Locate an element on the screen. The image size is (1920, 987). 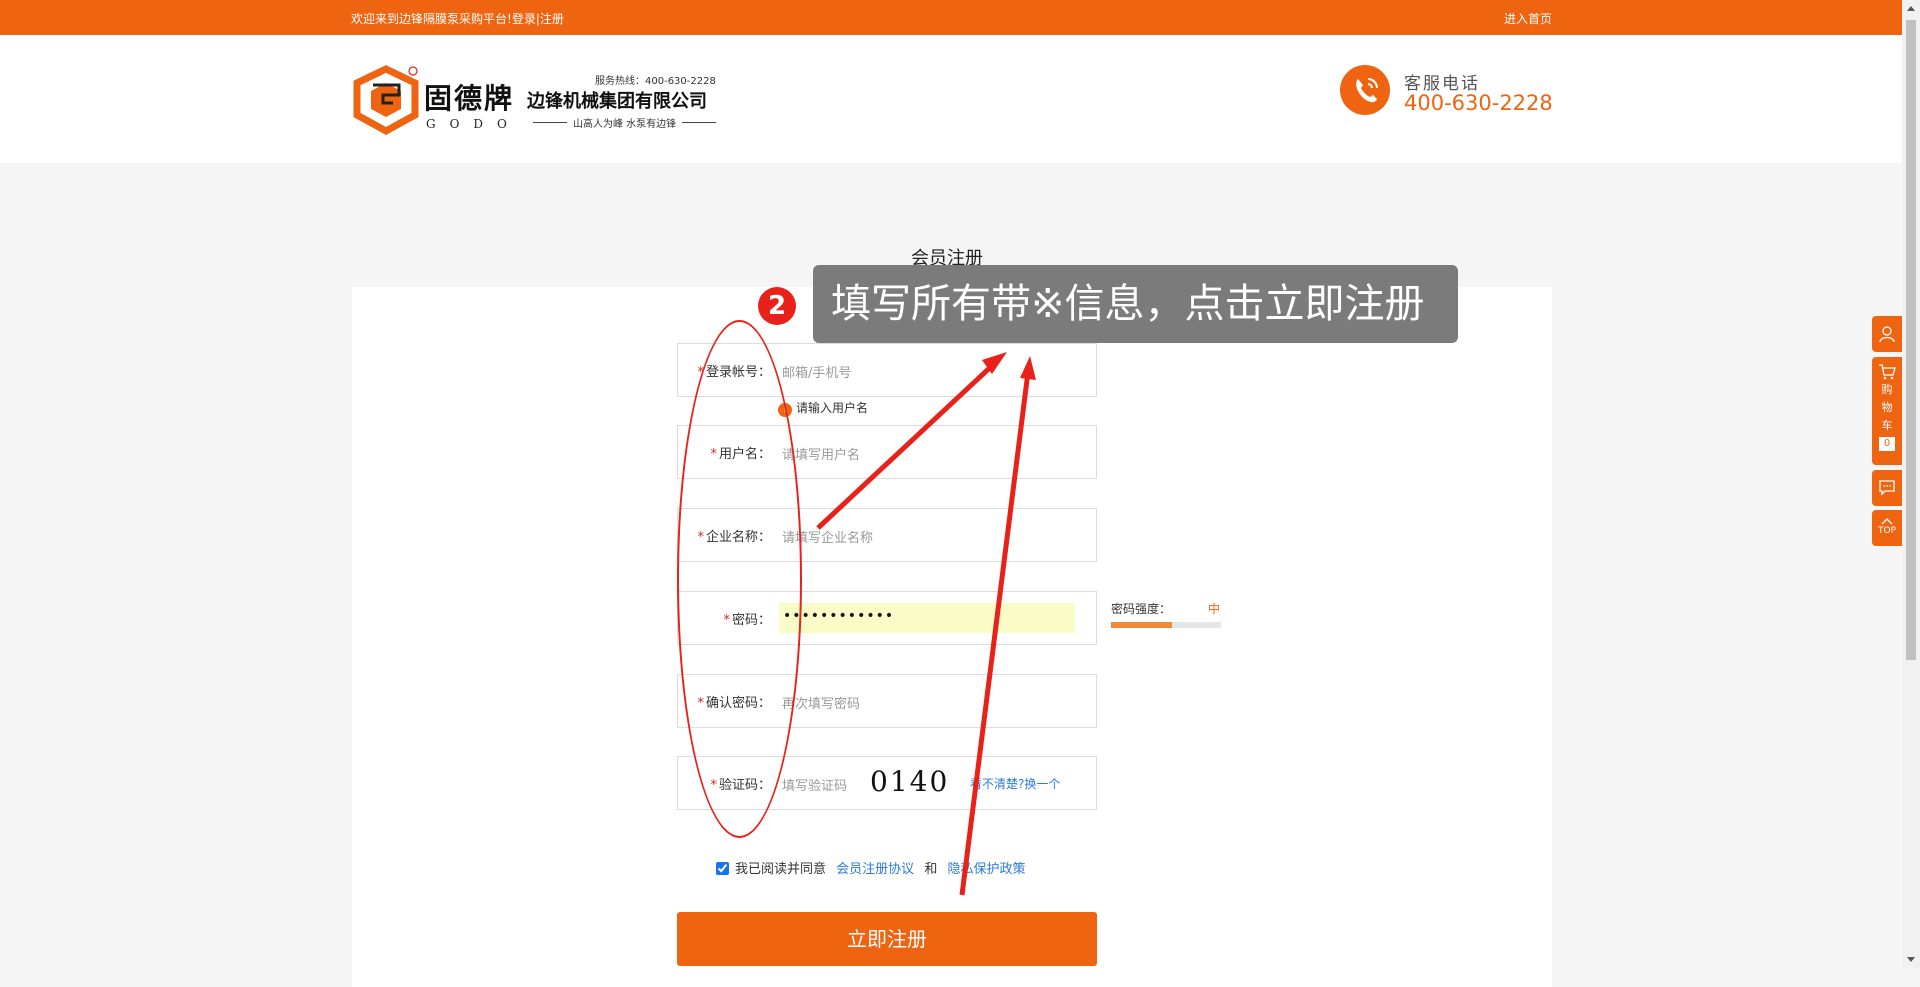
agreement-link: 会员注册协议 is located at coordinates (875, 869).